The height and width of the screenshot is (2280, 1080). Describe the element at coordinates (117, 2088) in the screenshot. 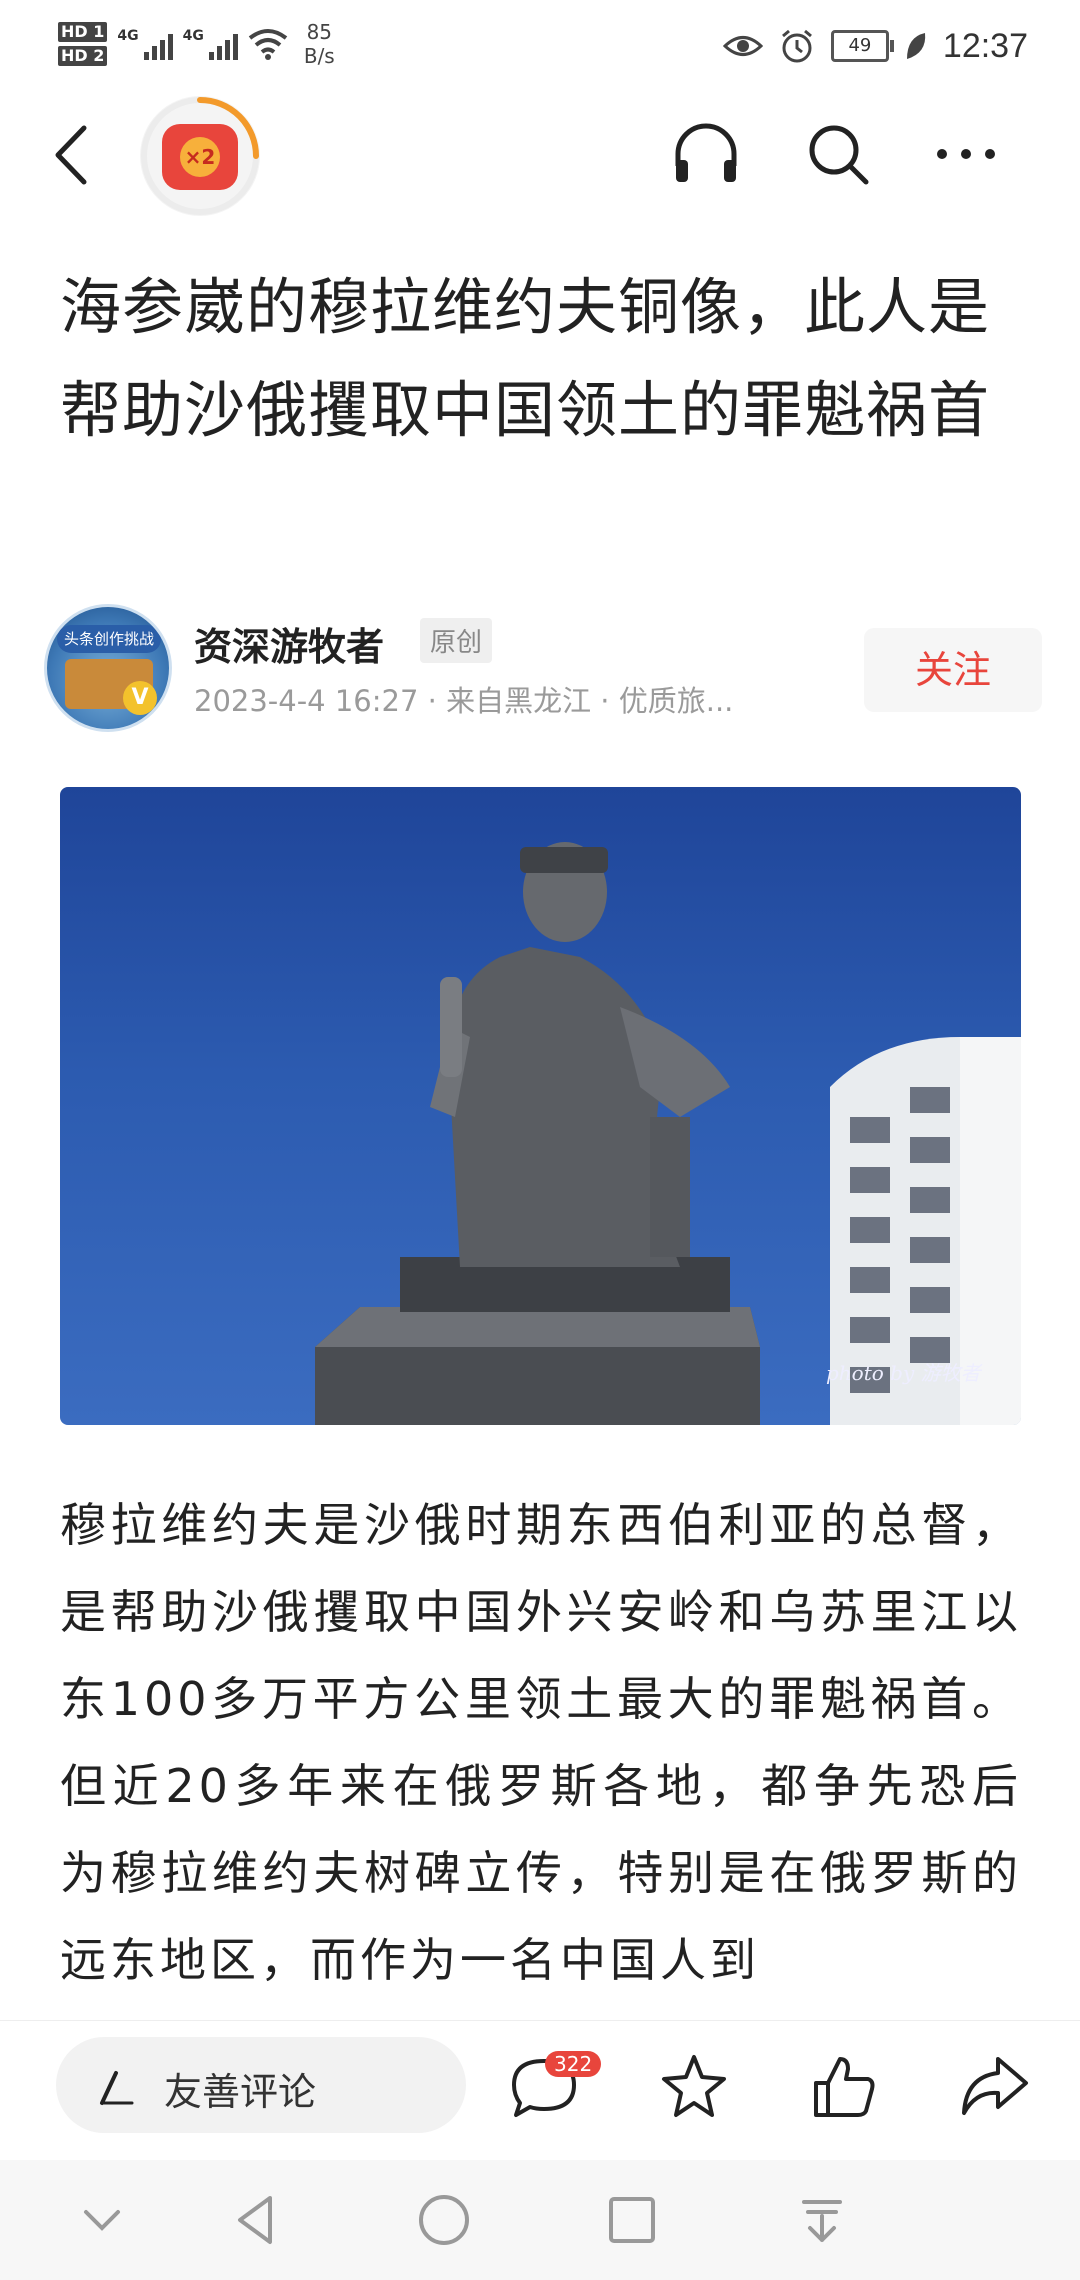

I see `pen-icon` at that location.